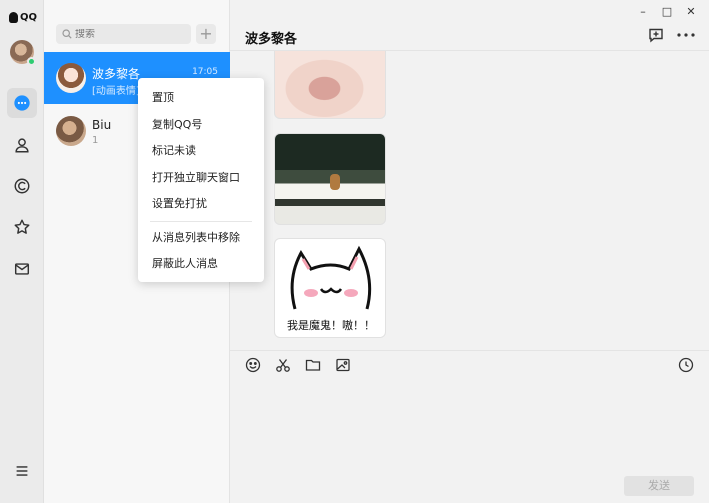 This screenshot has height=503, width=709. I want to click on more-icon, so click(686, 35).